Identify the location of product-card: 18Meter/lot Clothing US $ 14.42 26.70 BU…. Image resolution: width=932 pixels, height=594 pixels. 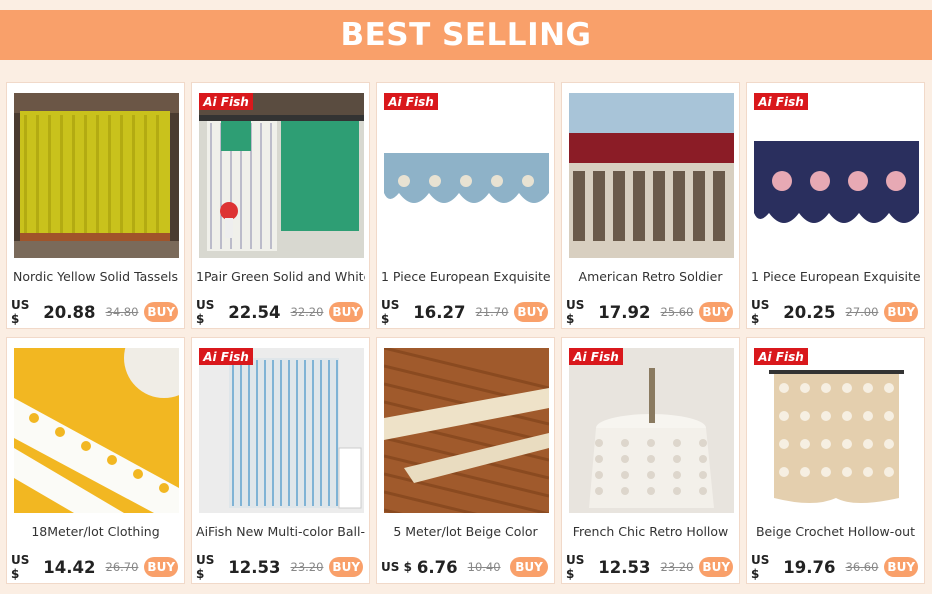
(95, 460).